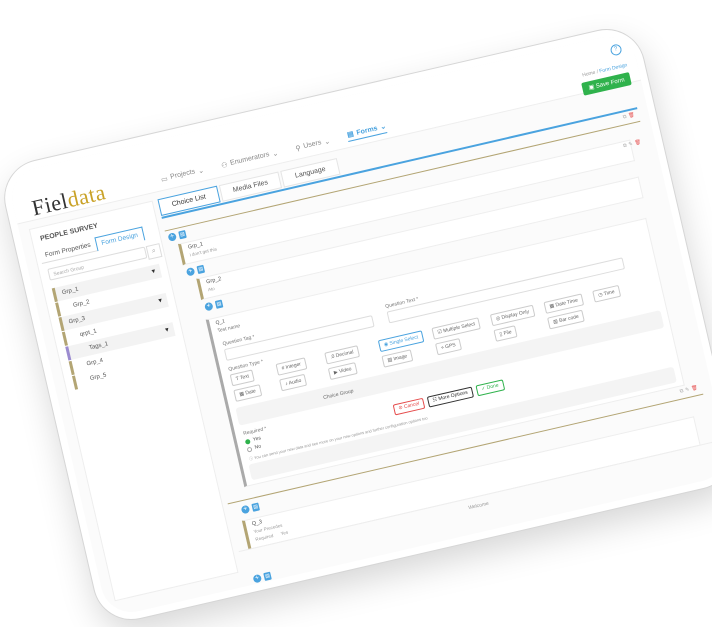 The image size is (712, 627). What do you see at coordinates (312, 144) in the screenshot?
I see `nav-users: ⚲ Users ⌄` at bounding box center [312, 144].